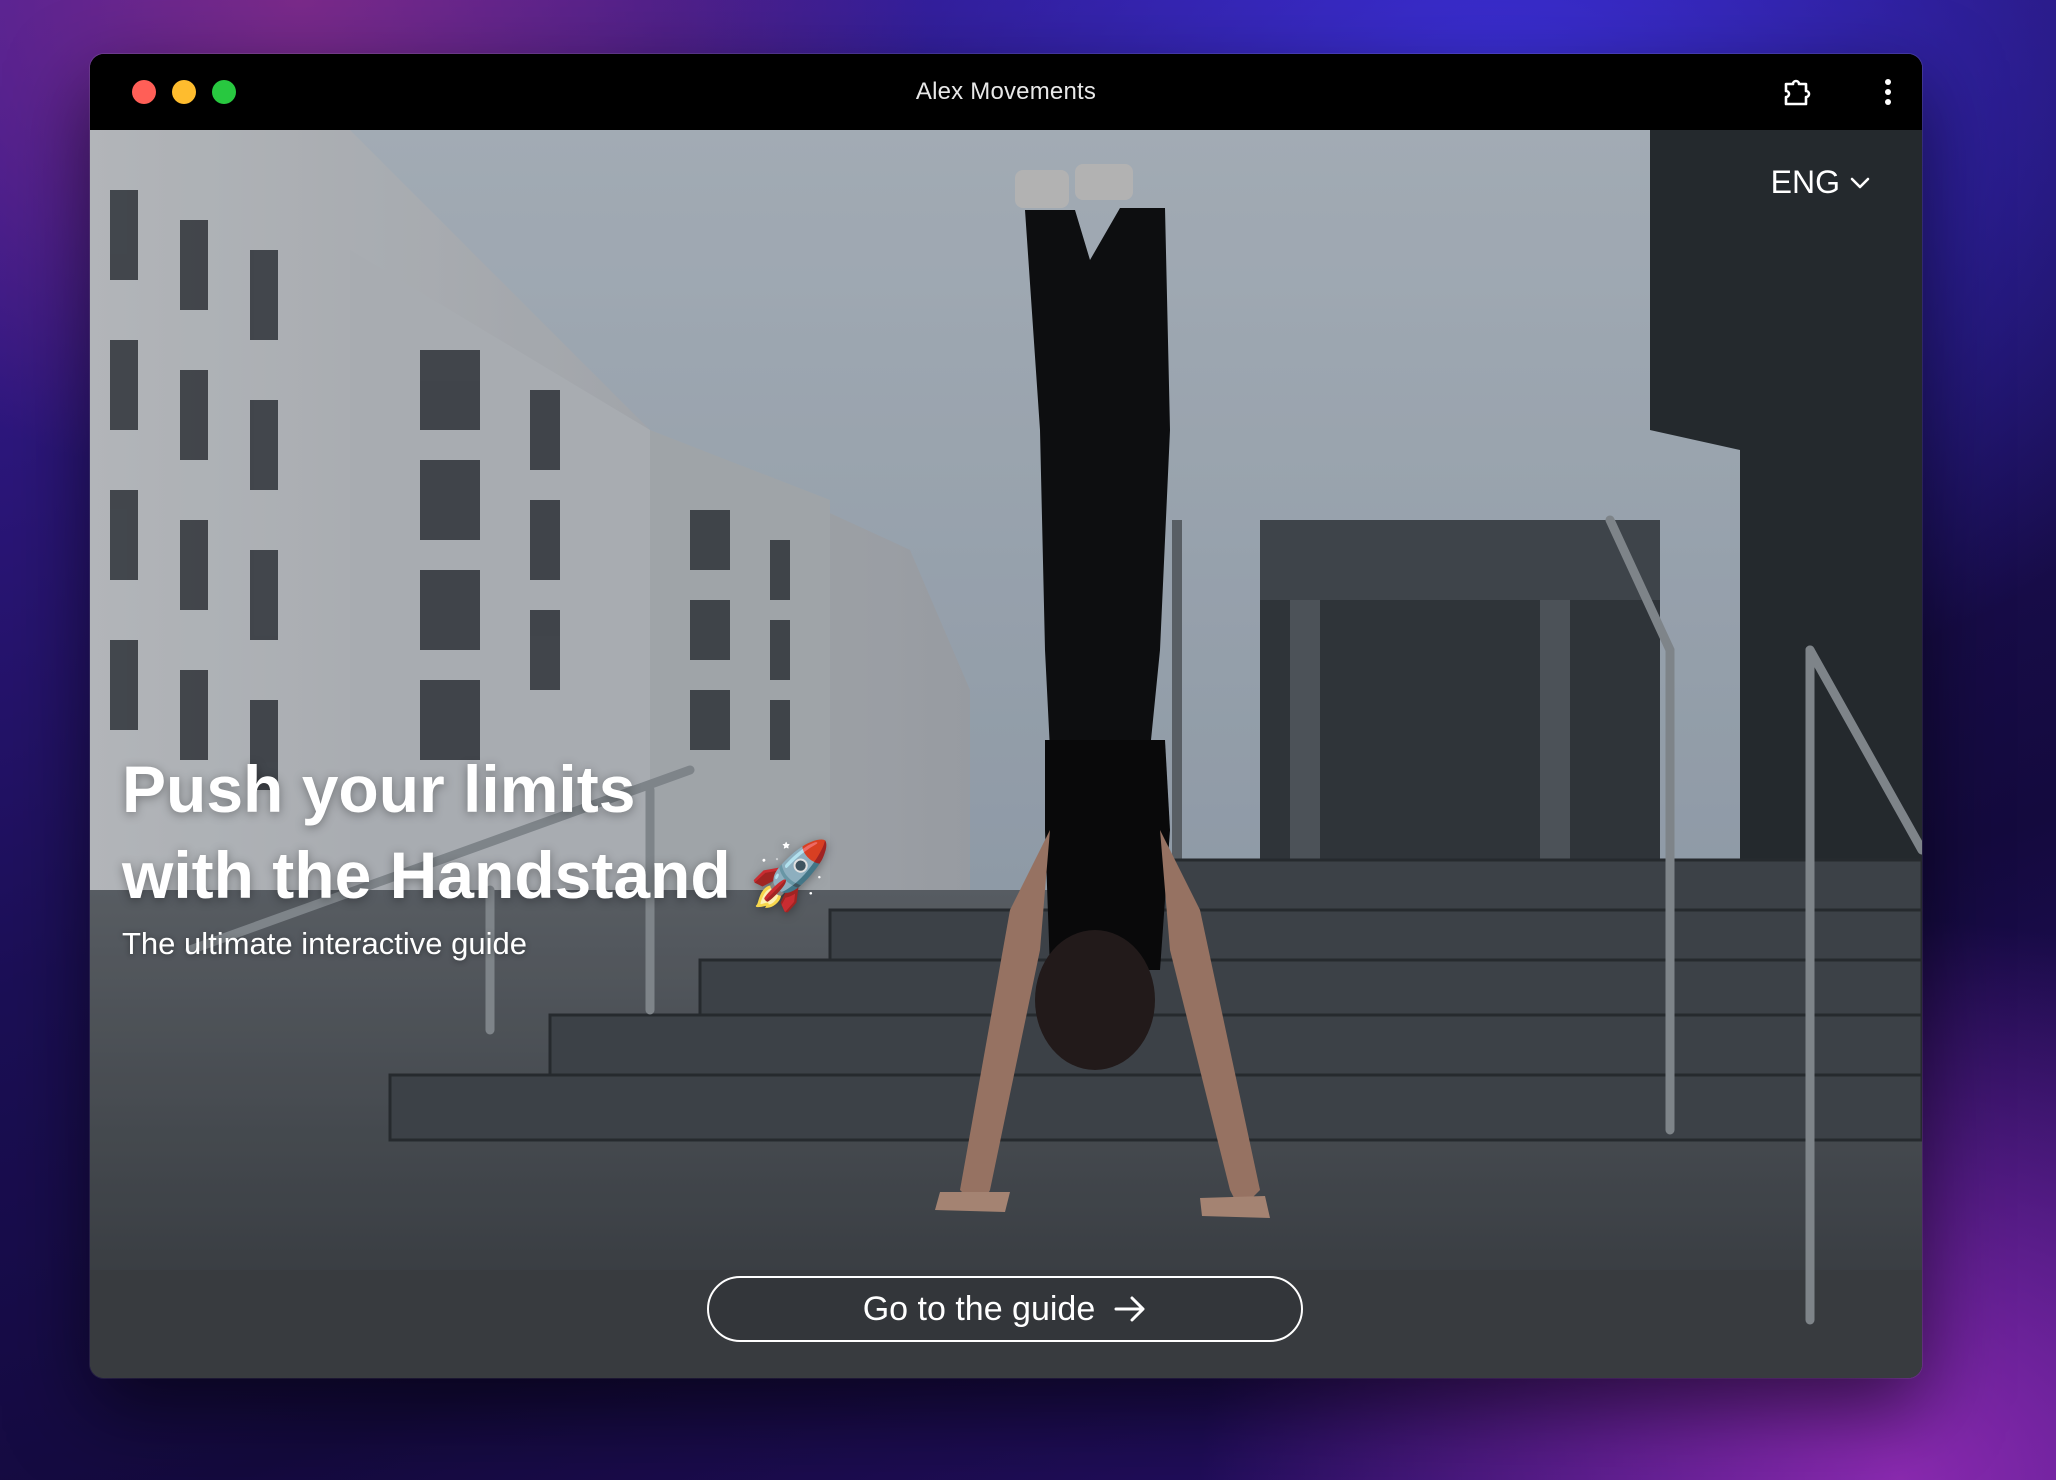 Image resolution: width=2056 pixels, height=1480 pixels. Describe the element at coordinates (426, 875) in the screenshot. I see `headline-line-2: with the Handstand` at that location.